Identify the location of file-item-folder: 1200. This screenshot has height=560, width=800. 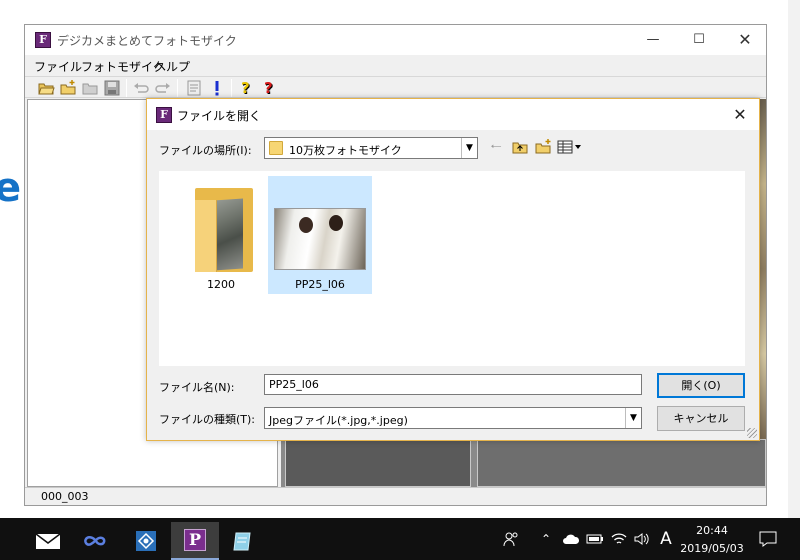
(221, 235).